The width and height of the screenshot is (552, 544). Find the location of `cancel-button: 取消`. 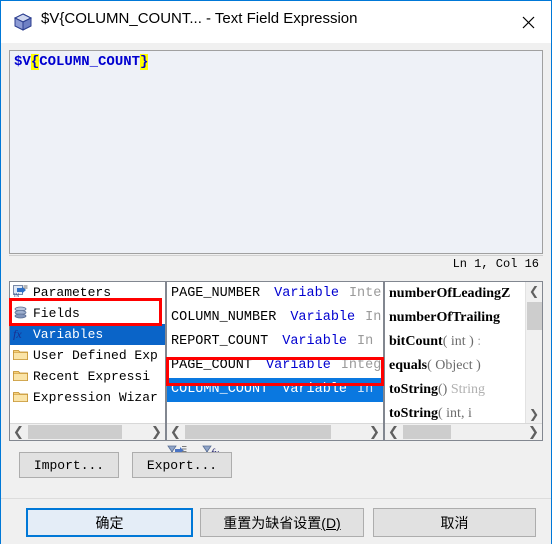

cancel-button: 取消 is located at coordinates (454, 522).